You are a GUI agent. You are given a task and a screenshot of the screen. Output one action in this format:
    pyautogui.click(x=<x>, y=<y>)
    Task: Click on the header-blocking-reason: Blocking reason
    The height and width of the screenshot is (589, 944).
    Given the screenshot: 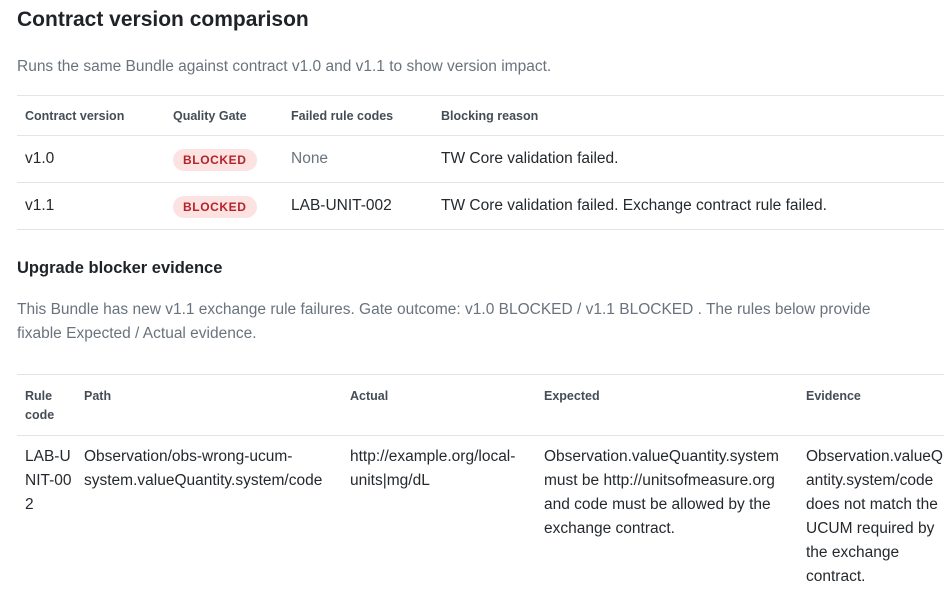 What is the action you would take?
    pyautogui.click(x=490, y=116)
    